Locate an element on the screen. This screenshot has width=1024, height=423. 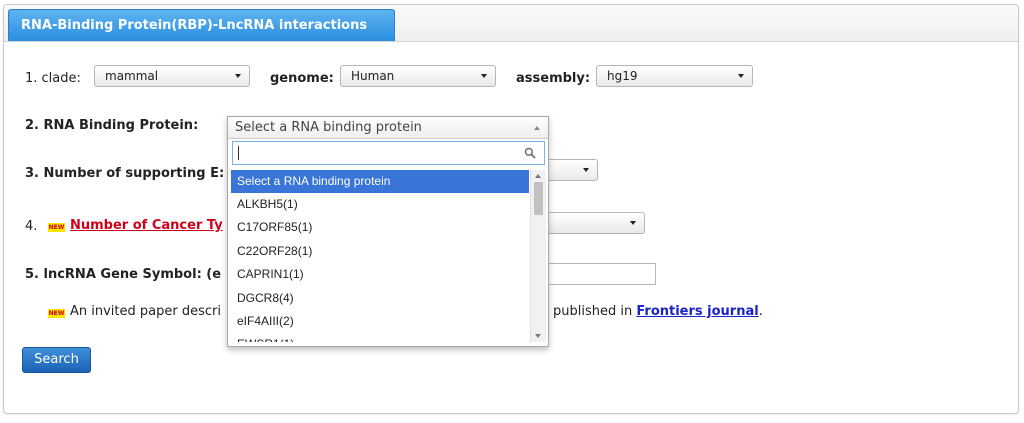
list-item: CAPRIN1(1) is located at coordinates (380, 274).